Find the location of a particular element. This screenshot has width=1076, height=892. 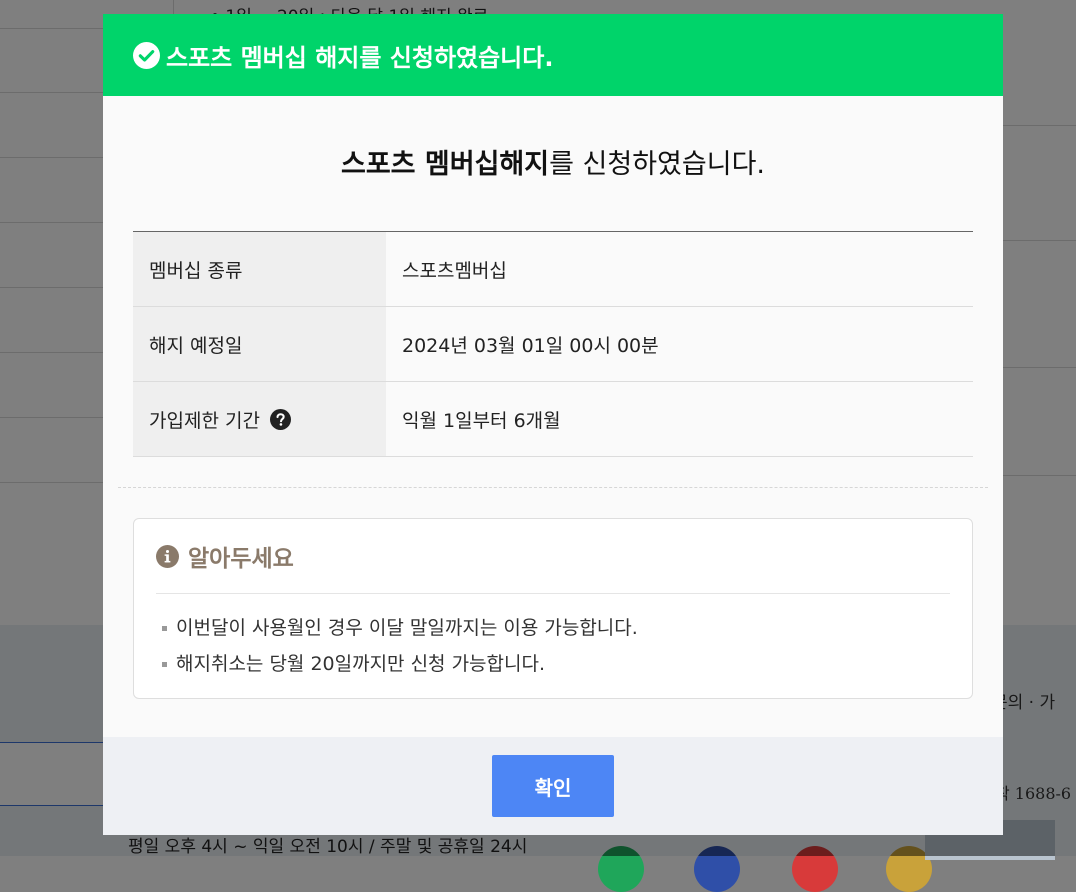

notice-item: 이번달이 사용월인 경우 이달 말일까지는 이용 가능합니다. is located at coordinates (553, 628).